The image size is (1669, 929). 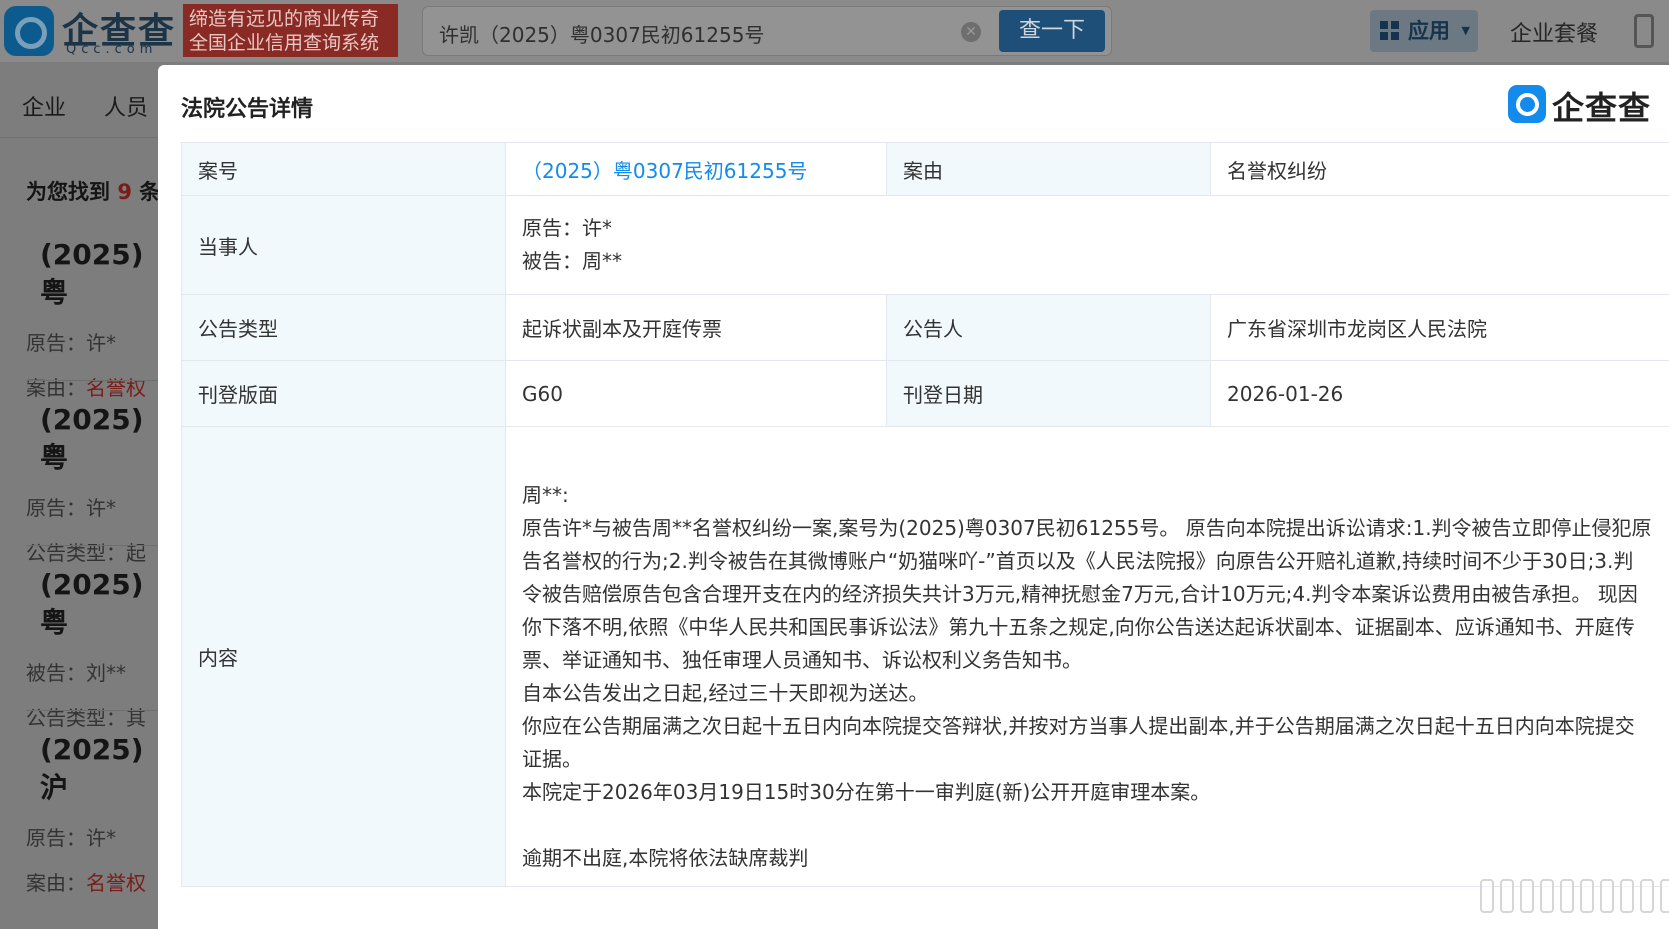 I want to click on mobile-phone-icon, so click(x=1644, y=31).